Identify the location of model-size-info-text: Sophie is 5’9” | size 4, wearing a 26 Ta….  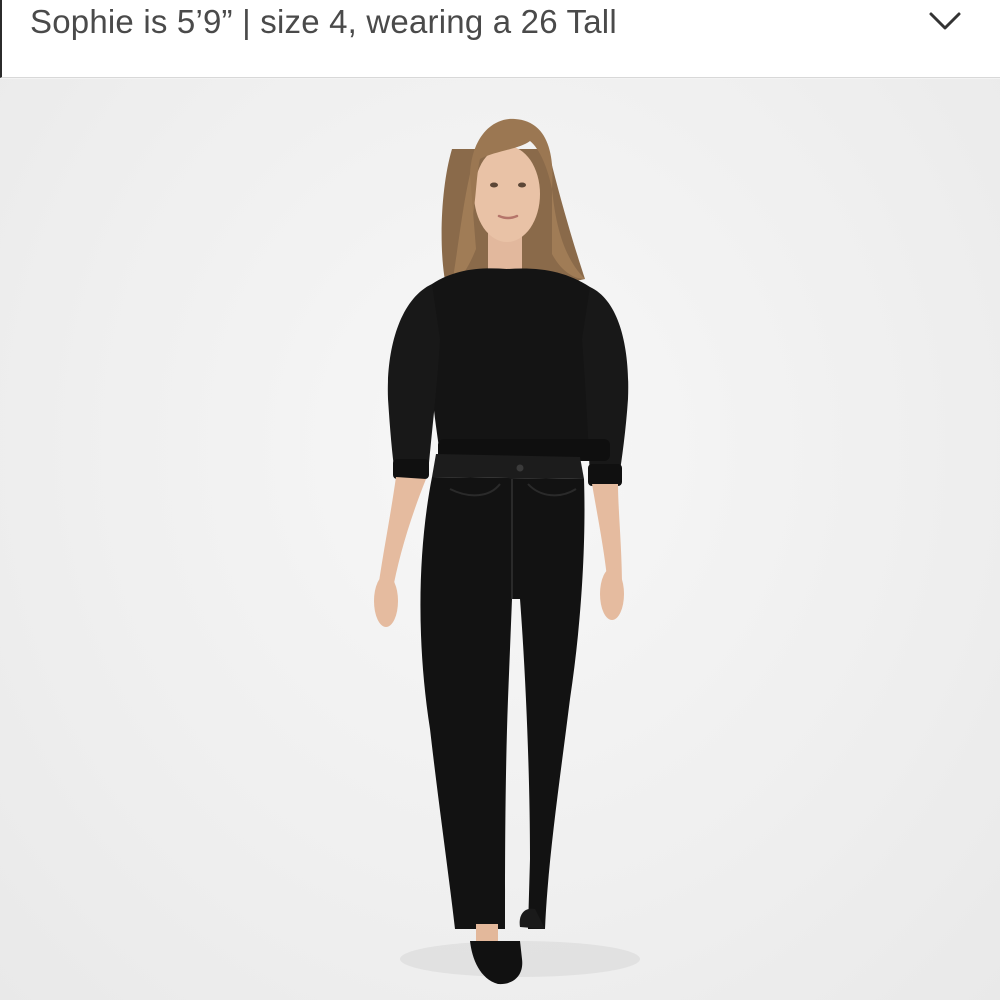
(323, 21).